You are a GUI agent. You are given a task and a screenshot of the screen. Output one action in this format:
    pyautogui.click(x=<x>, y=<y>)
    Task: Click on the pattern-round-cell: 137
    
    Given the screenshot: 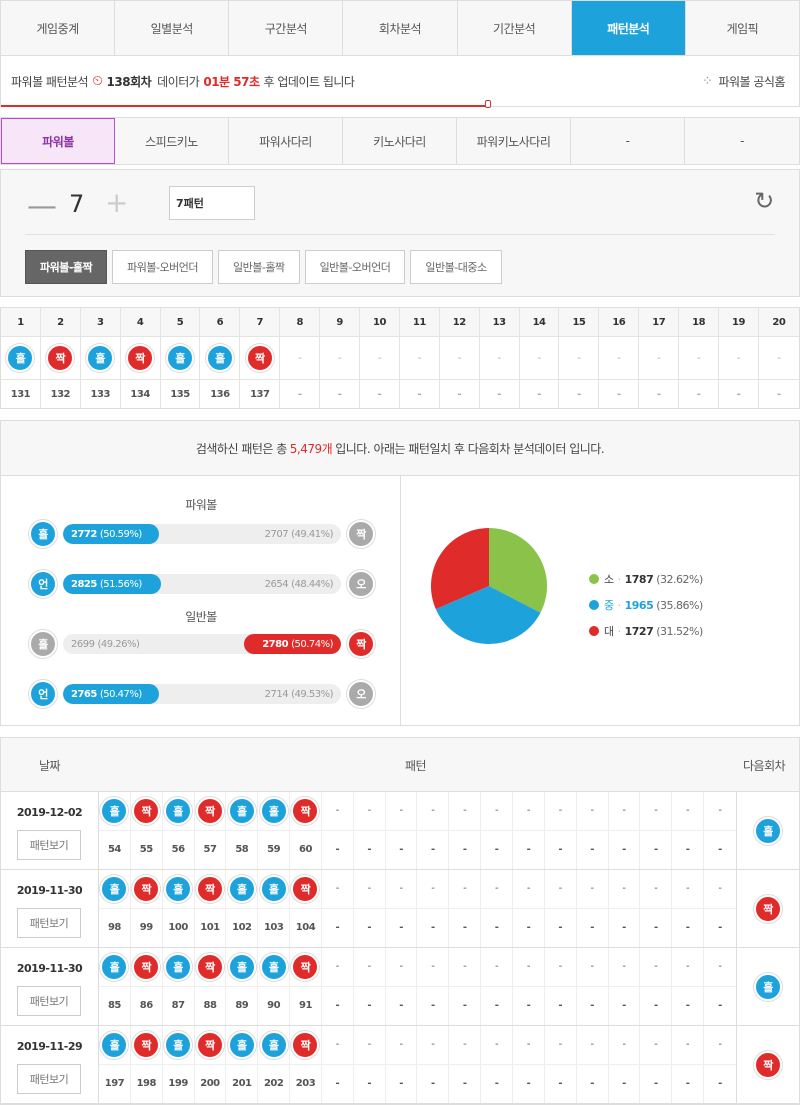 What is the action you would take?
    pyautogui.click(x=260, y=394)
    